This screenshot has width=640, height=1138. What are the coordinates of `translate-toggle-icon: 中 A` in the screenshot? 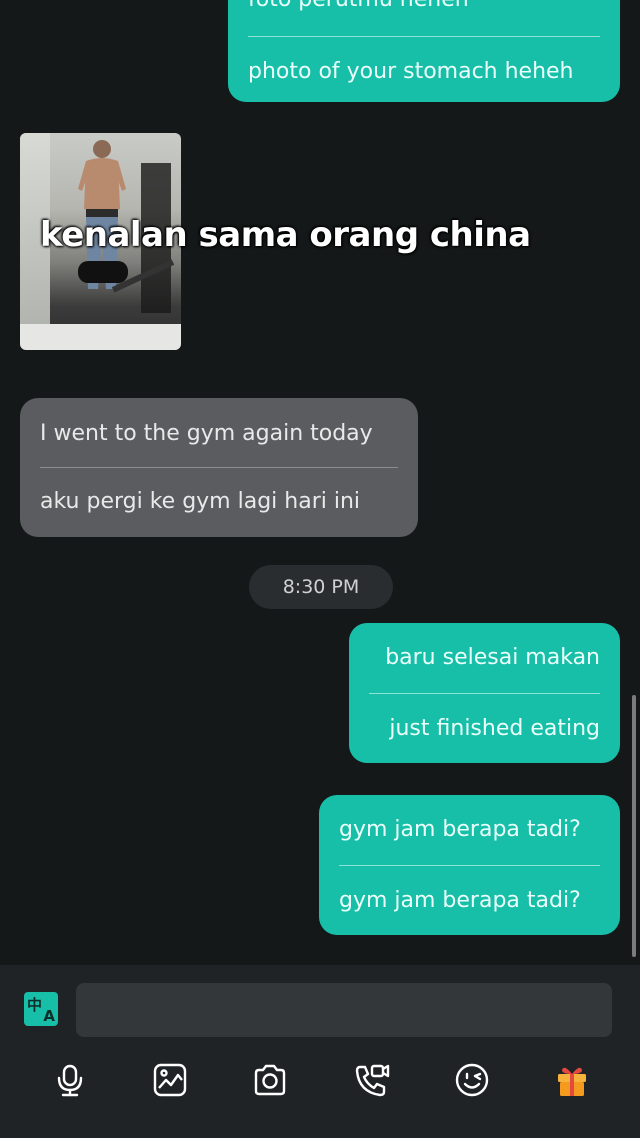 It's located at (41, 1009).